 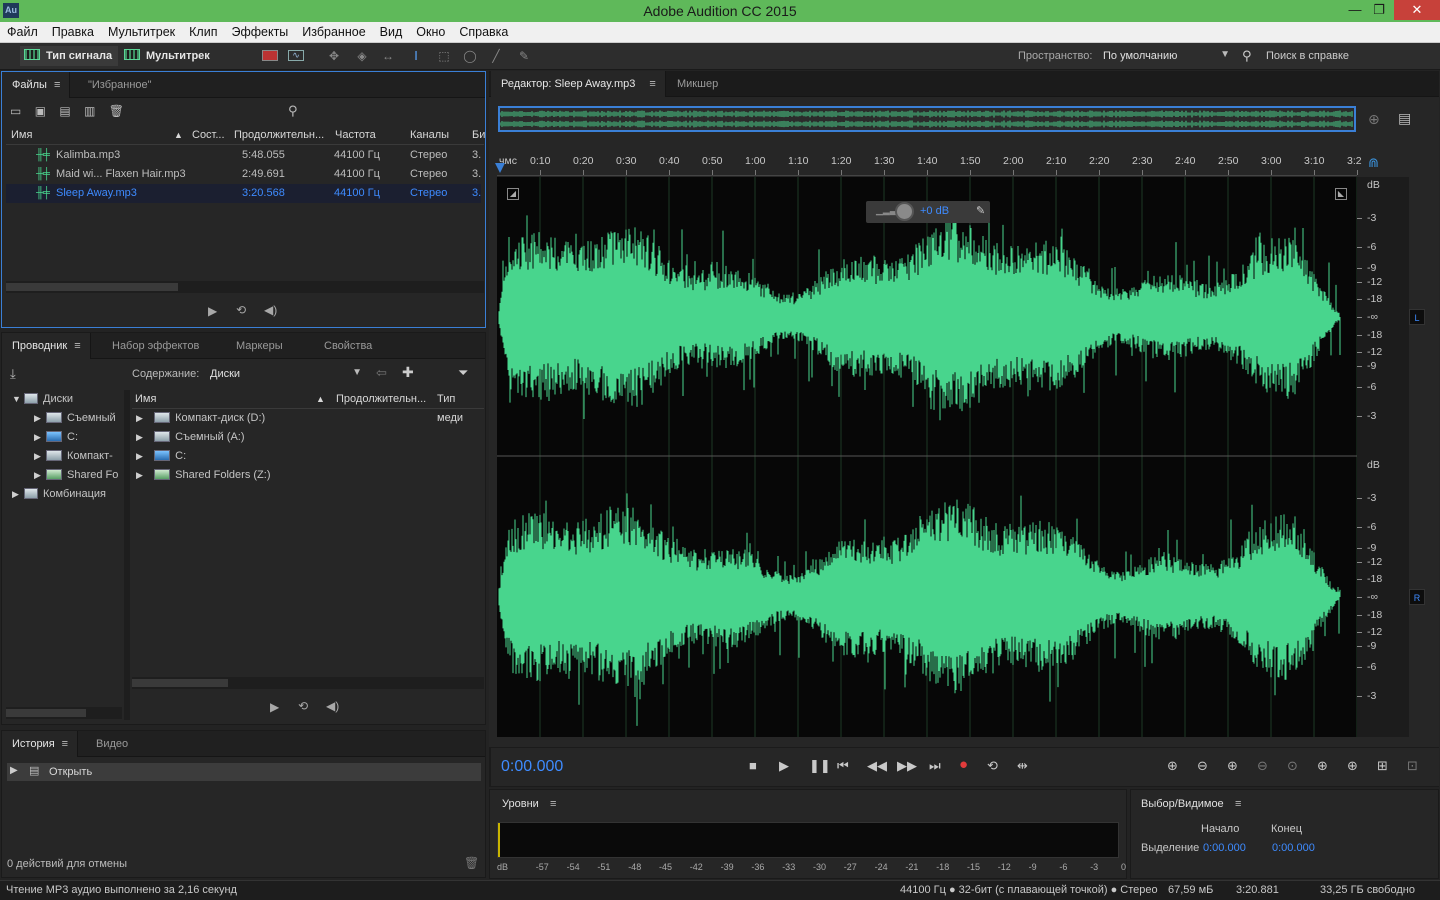 I want to click on overview-bar, so click(x=927, y=119).